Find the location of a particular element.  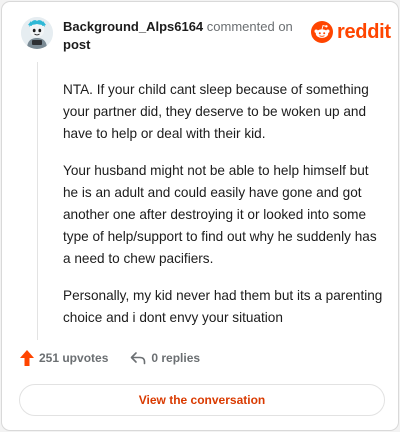

upvote-count: 251 upvotes is located at coordinates (74, 358).